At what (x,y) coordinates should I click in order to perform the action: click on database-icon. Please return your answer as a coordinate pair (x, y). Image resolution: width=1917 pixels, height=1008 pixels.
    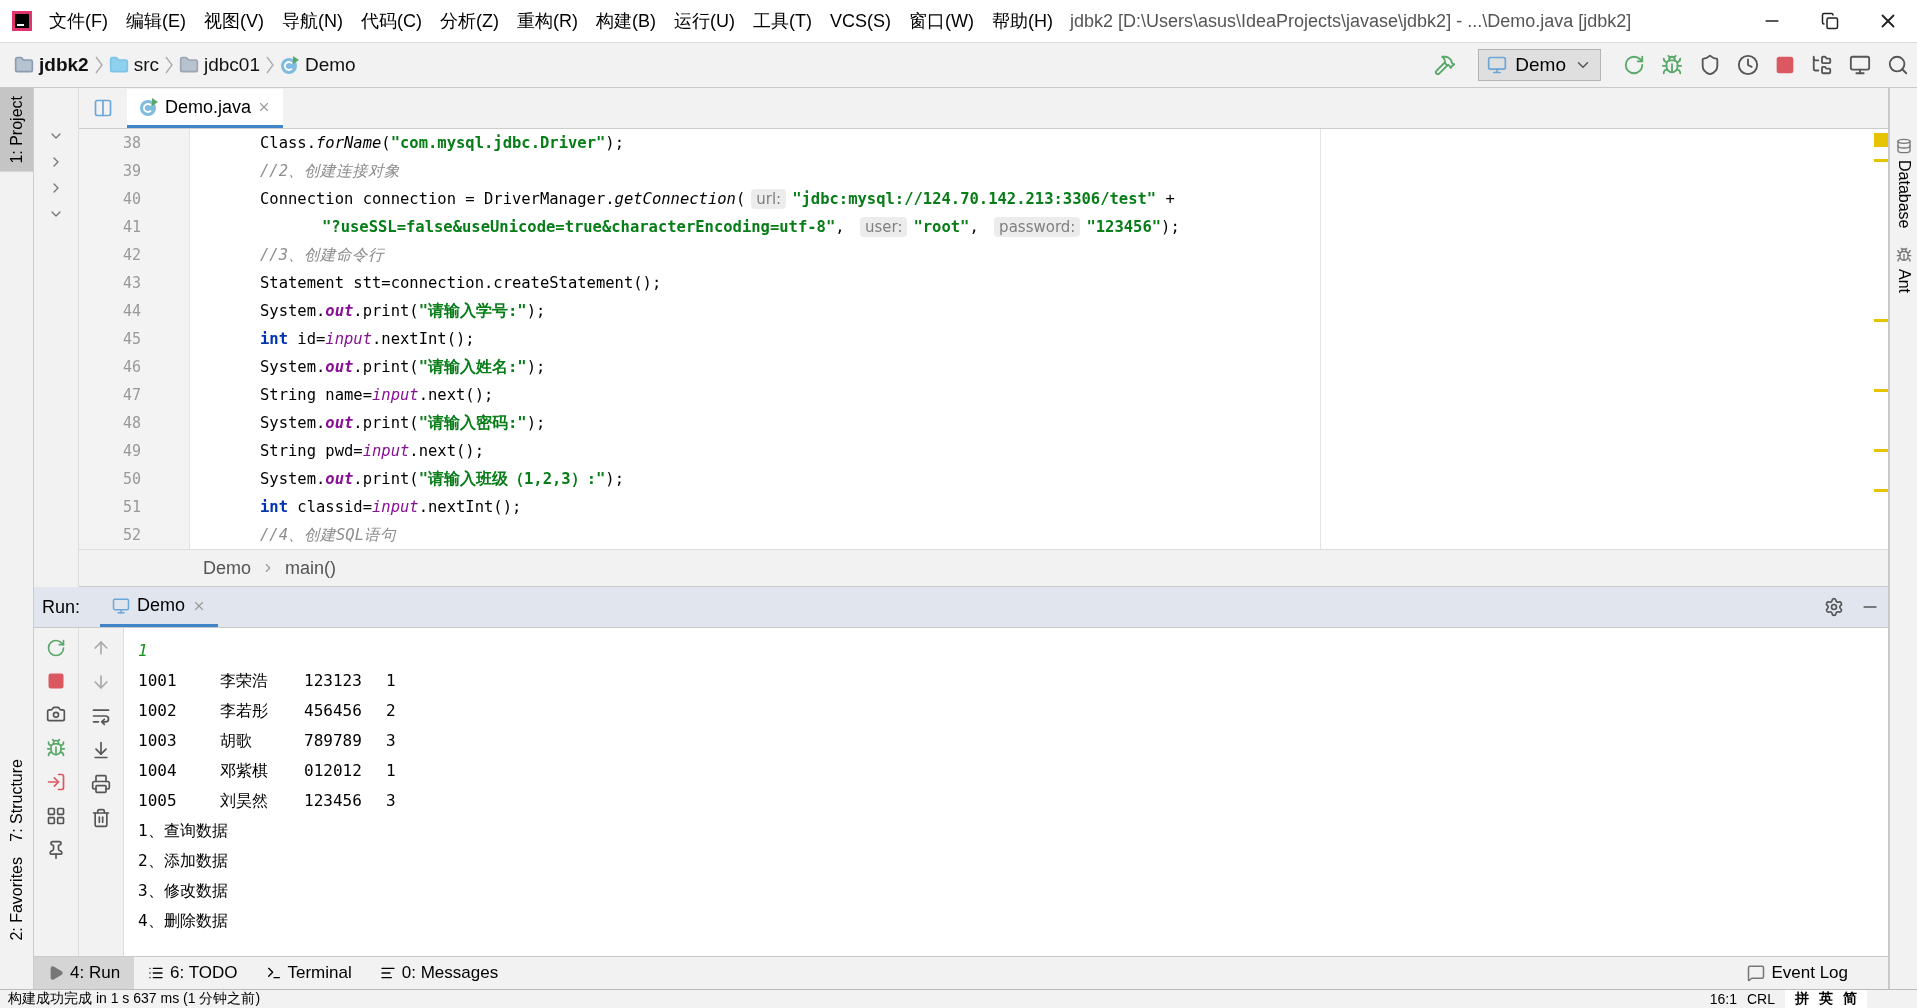
    Looking at the image, I should click on (1903, 146).